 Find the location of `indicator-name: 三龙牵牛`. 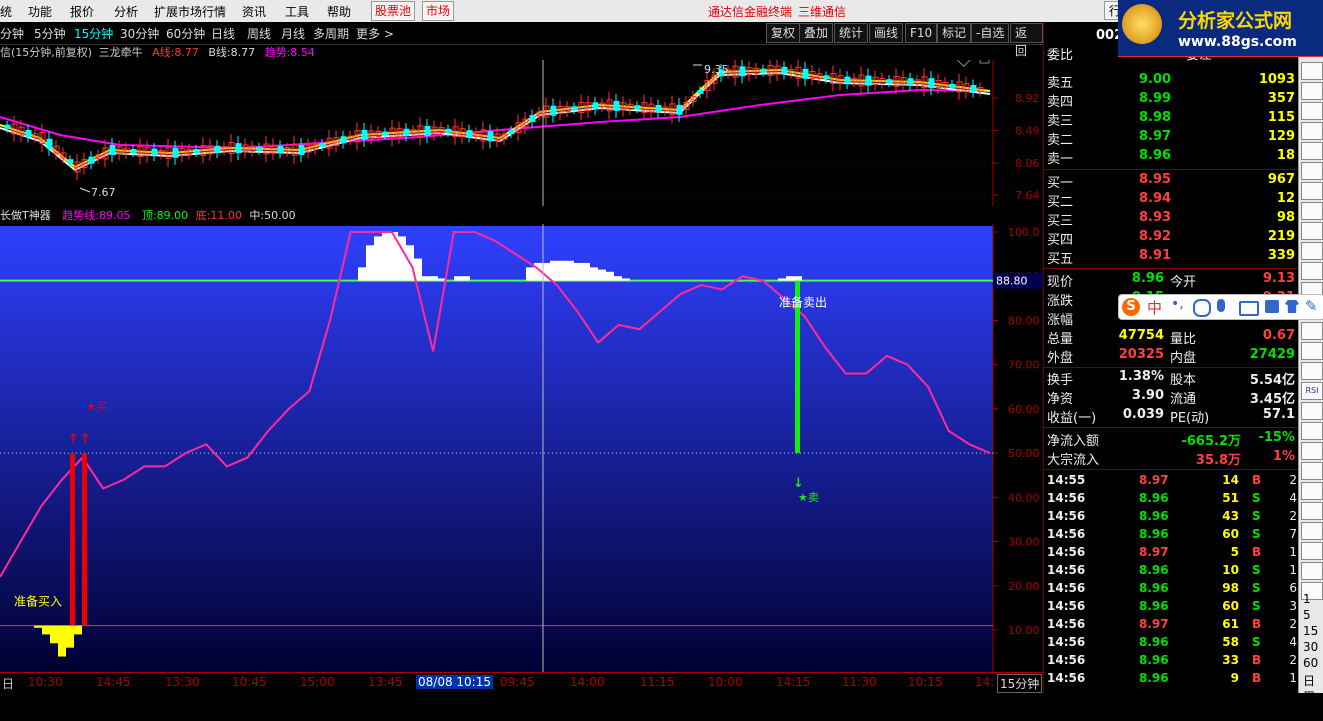

indicator-name: 三龙牵牛 is located at coordinates (121, 52).